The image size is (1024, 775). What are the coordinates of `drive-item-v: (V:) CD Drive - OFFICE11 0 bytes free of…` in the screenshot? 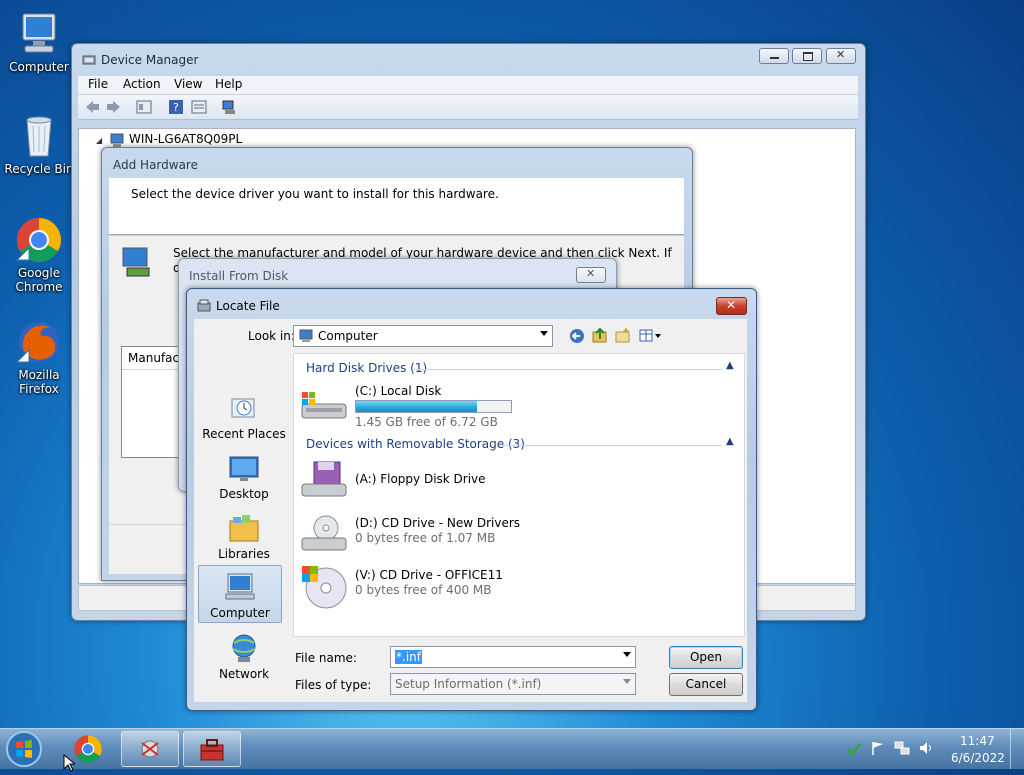 It's located at (510, 587).